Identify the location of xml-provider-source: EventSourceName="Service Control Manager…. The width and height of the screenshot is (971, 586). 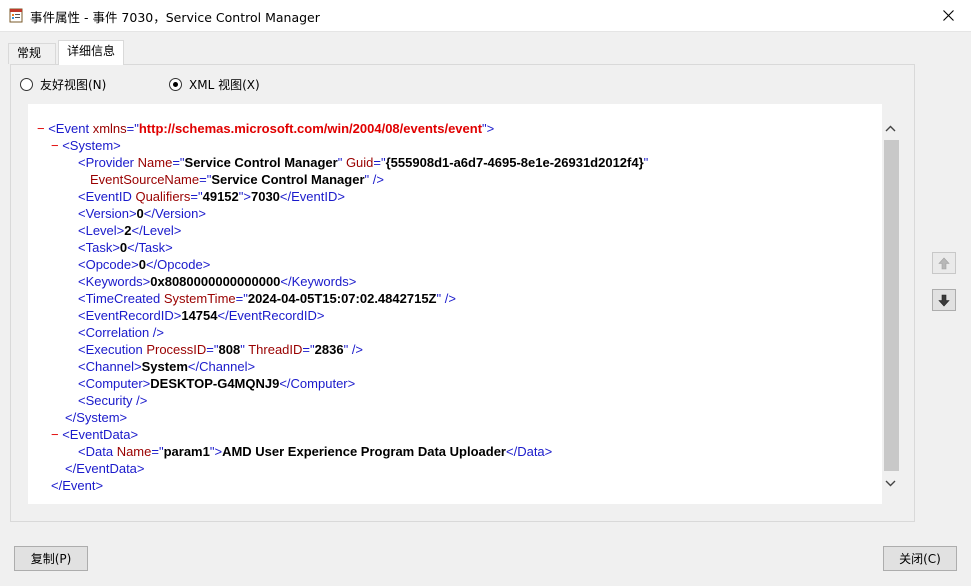
(237, 179).